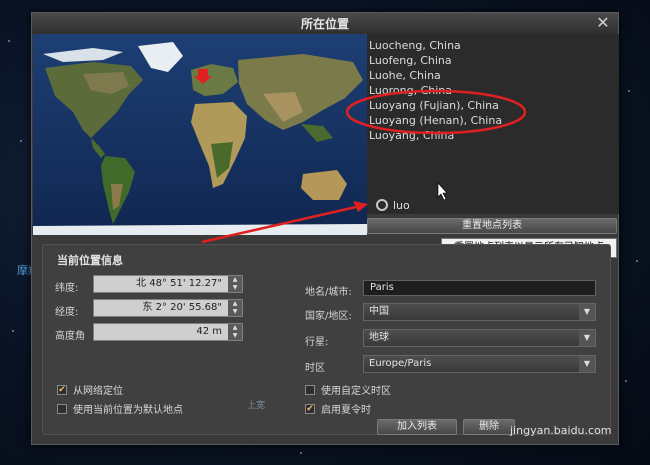 This screenshot has height=465, width=650. What do you see at coordinates (379, 311) in the screenshot?
I see `country-value: 中国` at bounding box center [379, 311].